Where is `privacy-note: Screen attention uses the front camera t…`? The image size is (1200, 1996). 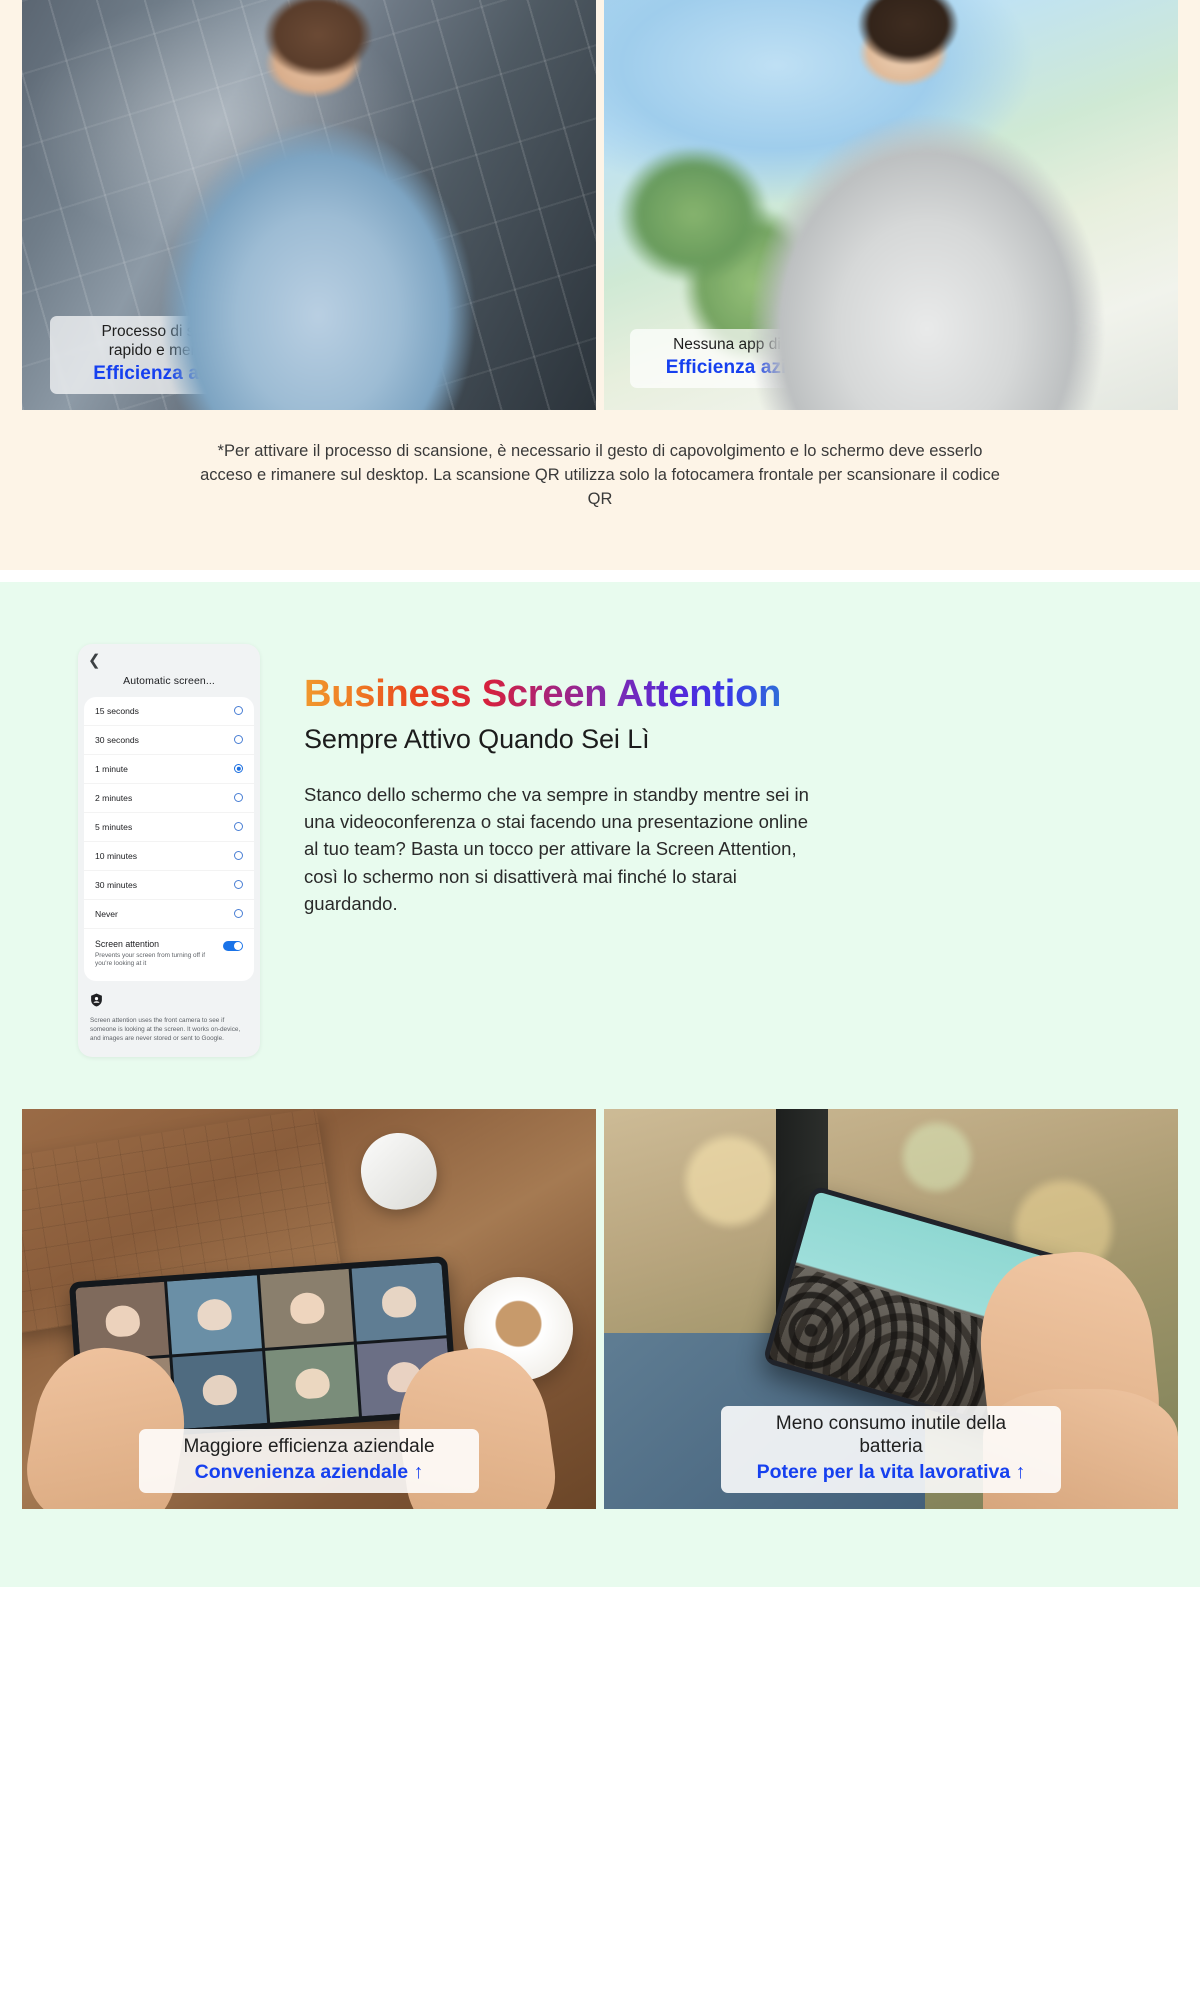 privacy-note: Screen attention uses the front camera t… is located at coordinates (169, 1014).